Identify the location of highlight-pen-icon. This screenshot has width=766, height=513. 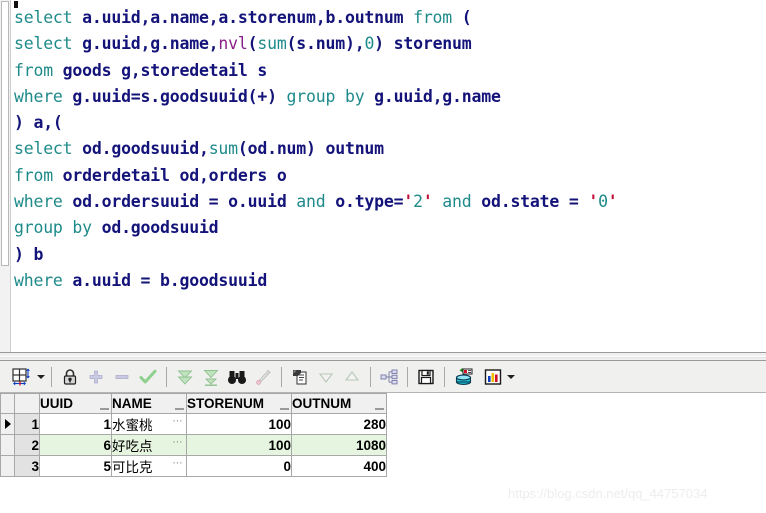
(263, 377).